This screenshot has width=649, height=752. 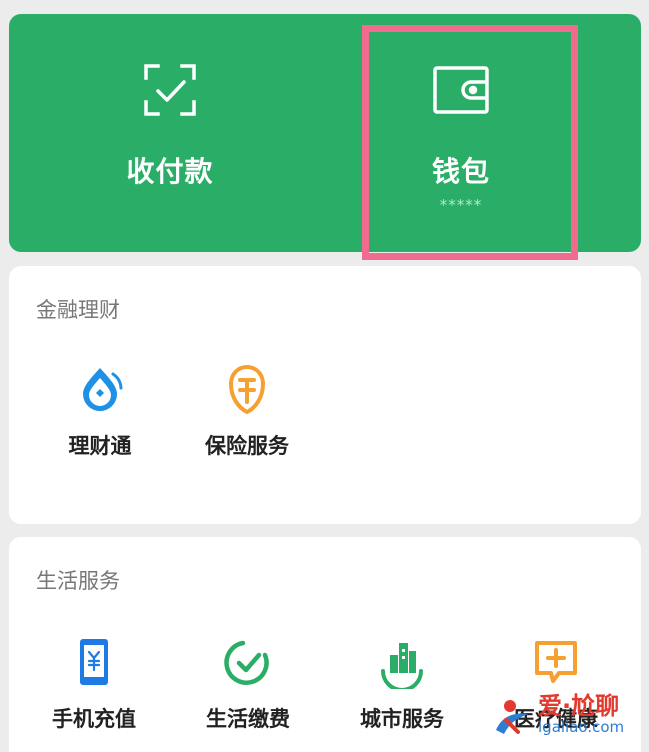 I want to click on finance-section-title: 金融理财, so click(x=78, y=310).